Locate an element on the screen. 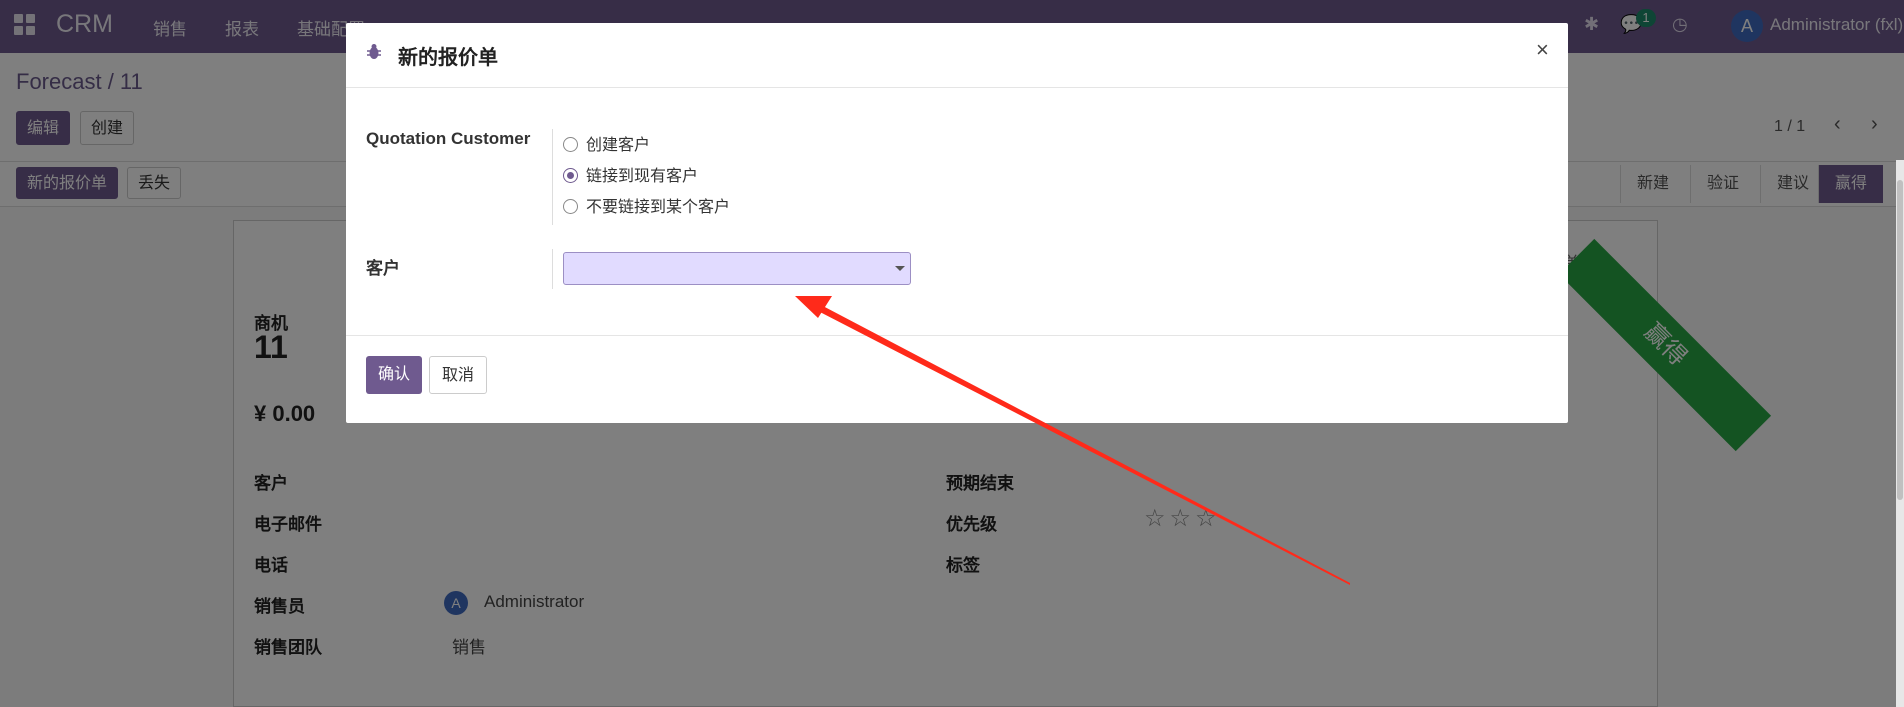 This screenshot has height=707, width=1904. radio-circle-checked is located at coordinates (570, 175).